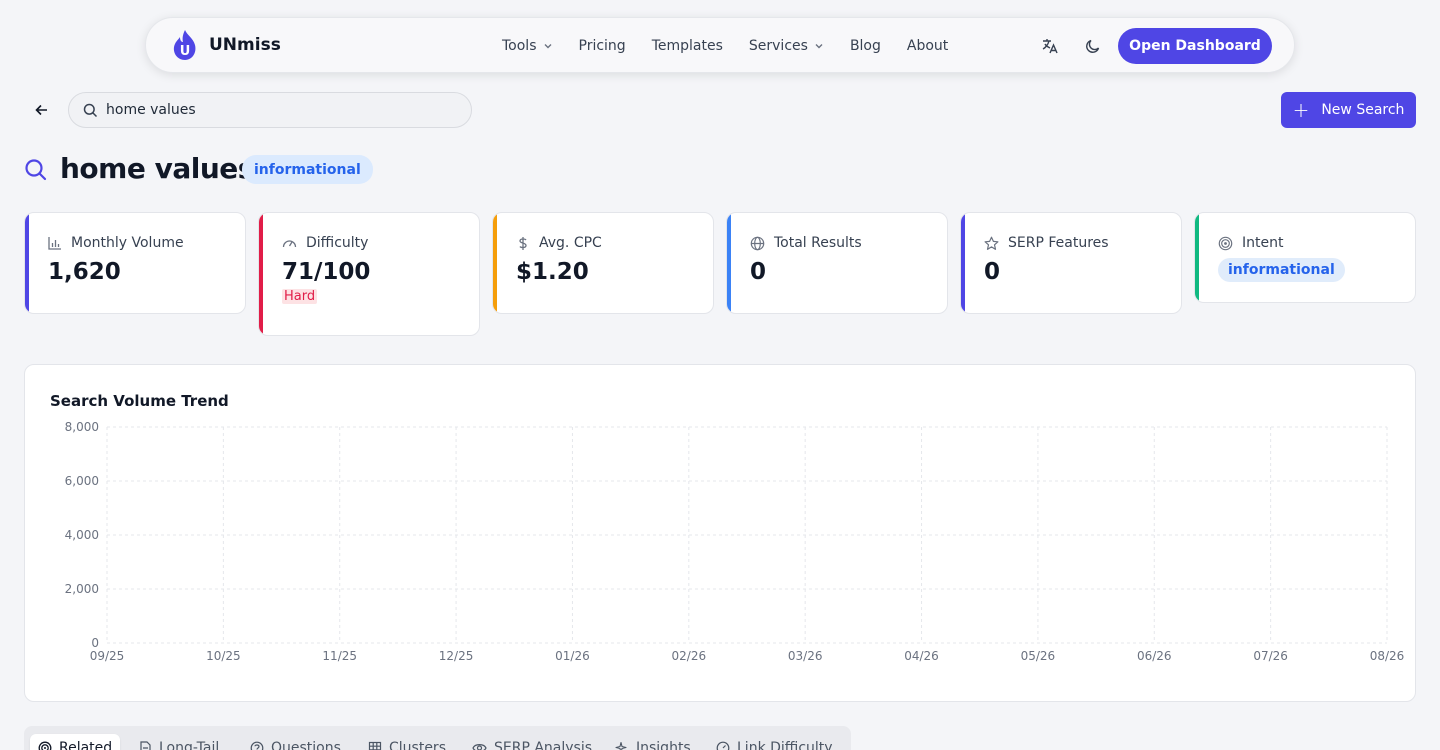 This screenshot has width=1440, height=750. I want to click on brand-logo: U UNmiss, so click(226, 45).